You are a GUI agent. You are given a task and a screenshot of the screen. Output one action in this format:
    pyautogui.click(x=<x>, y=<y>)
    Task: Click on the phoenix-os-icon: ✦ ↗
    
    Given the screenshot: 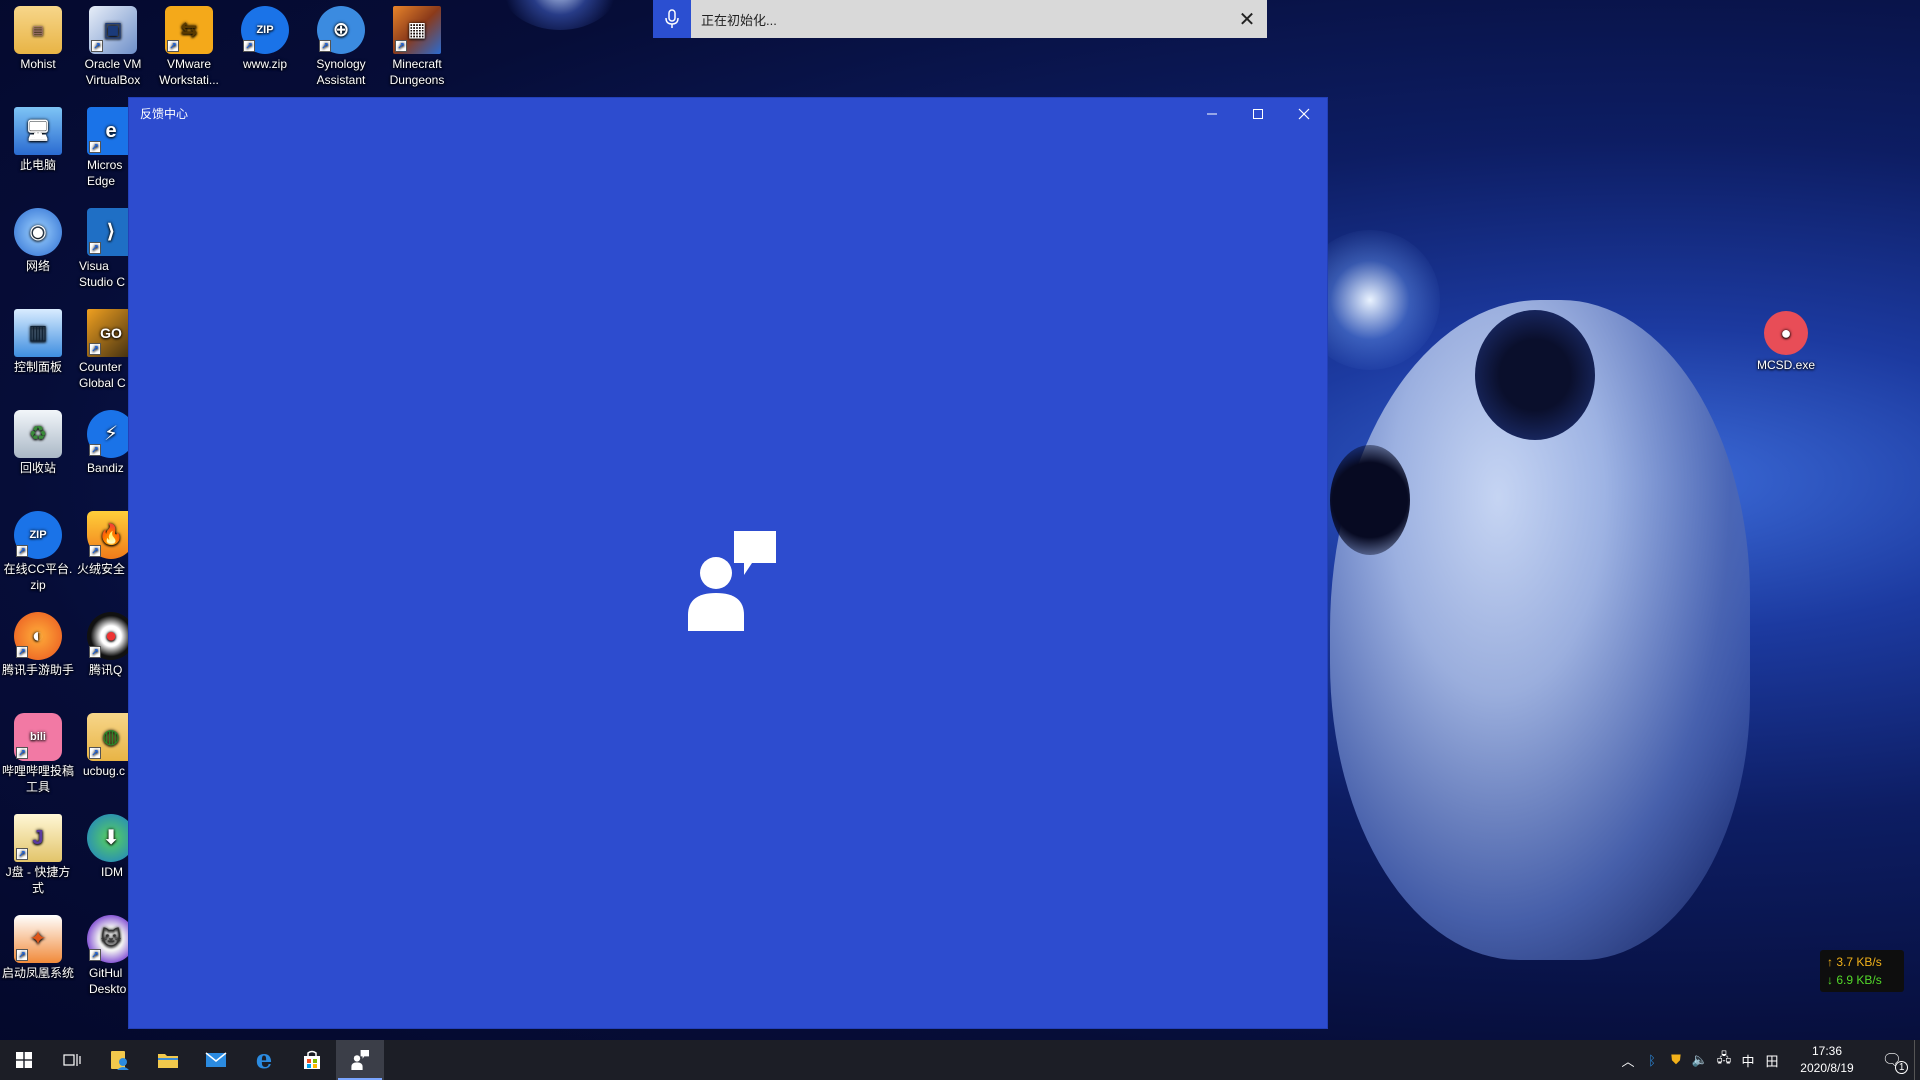 What is the action you would take?
    pyautogui.click(x=38, y=939)
    